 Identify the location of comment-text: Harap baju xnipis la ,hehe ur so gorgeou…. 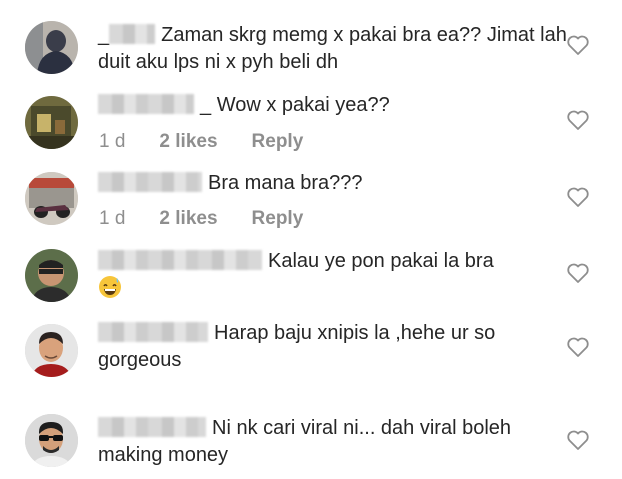
(297, 346).